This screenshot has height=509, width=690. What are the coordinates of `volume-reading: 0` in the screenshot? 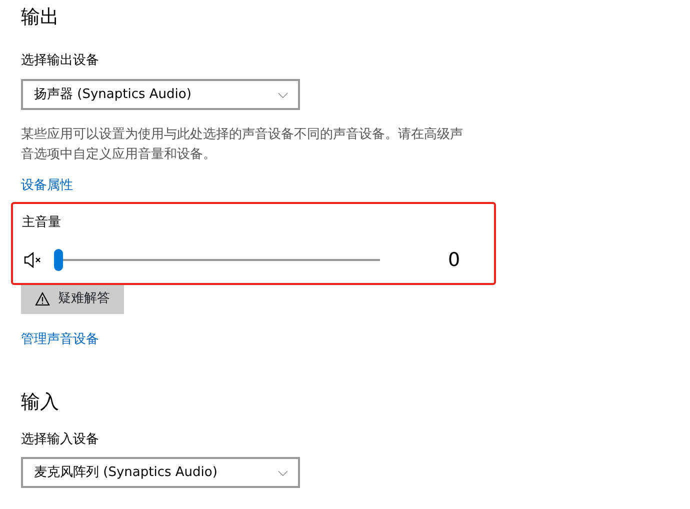 It's located at (454, 260).